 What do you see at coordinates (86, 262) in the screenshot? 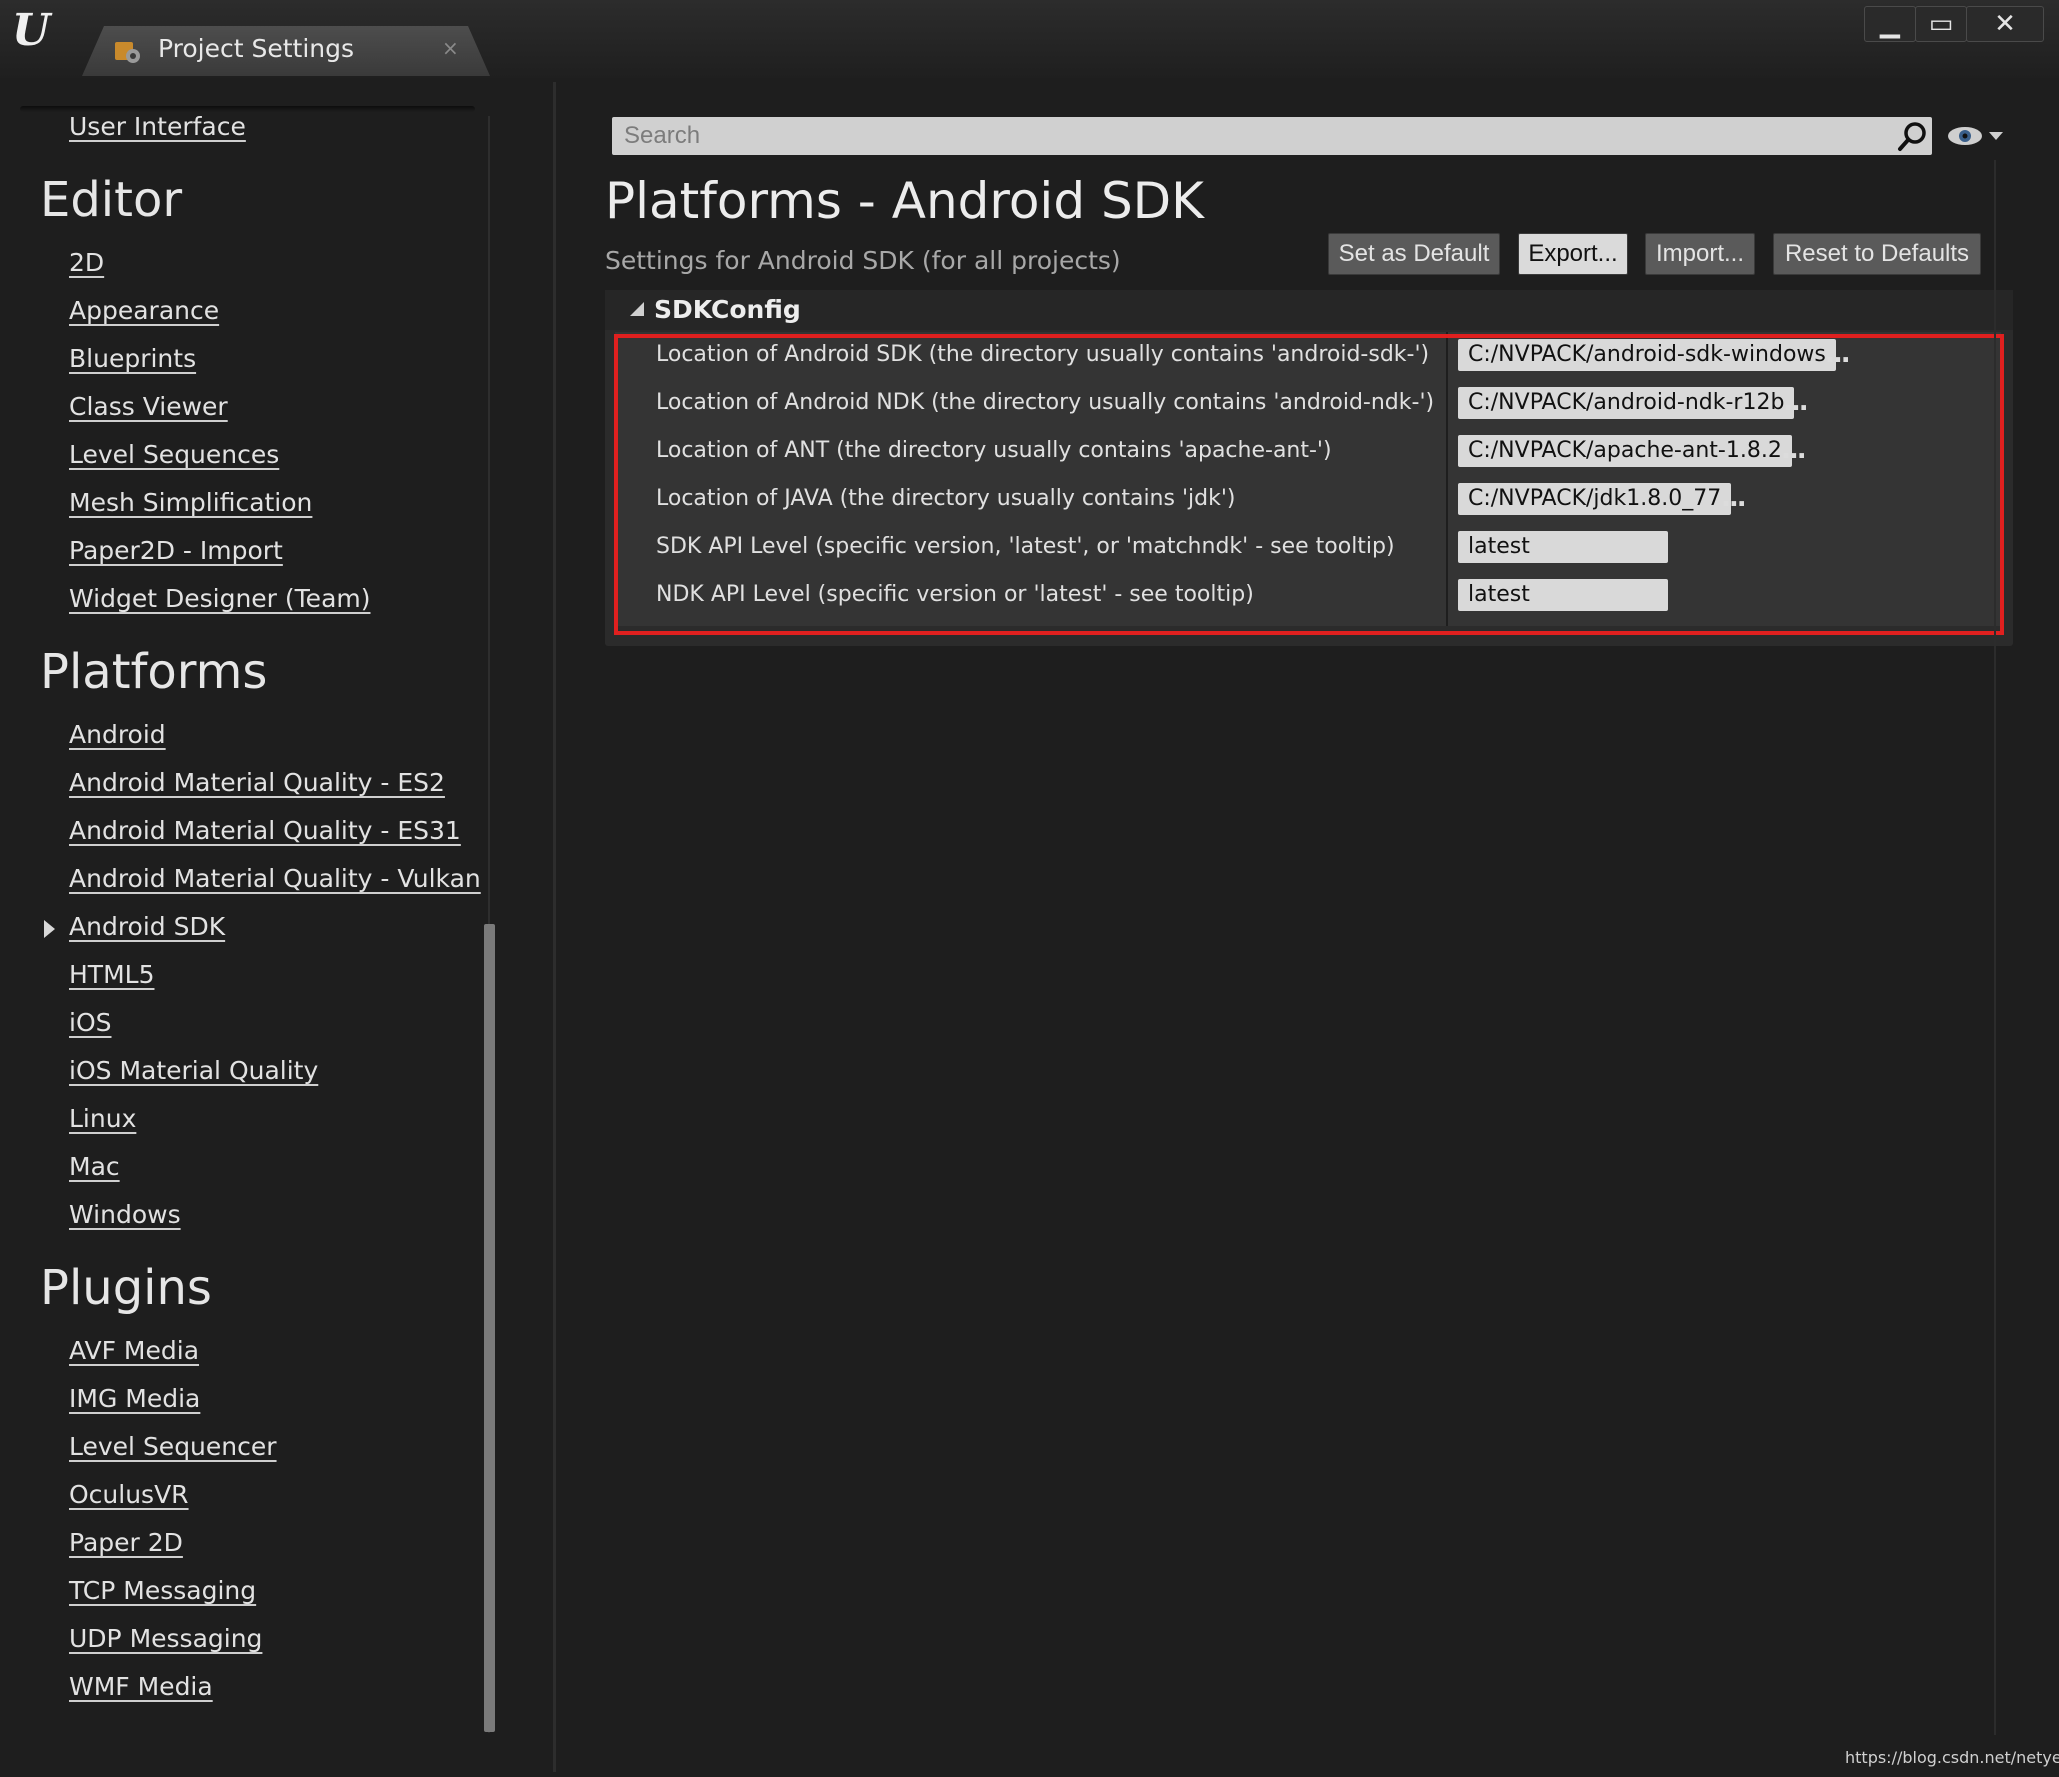
I see `sidebar-item-2d: 2D` at bounding box center [86, 262].